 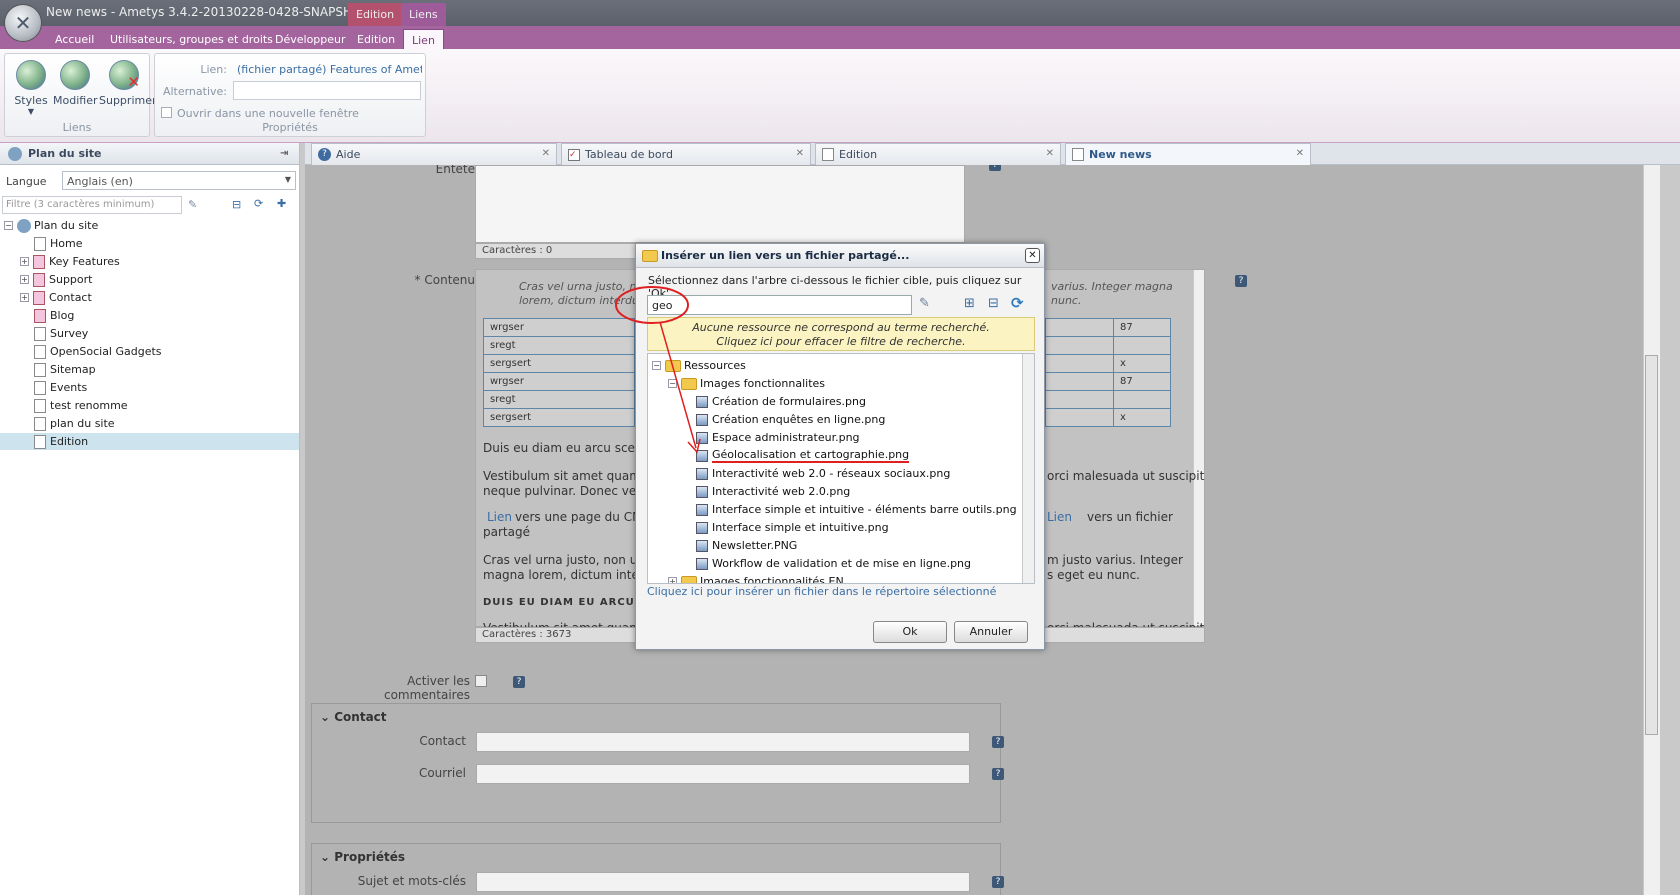 What do you see at coordinates (423, 39) in the screenshot?
I see `tab-lien: Lien` at bounding box center [423, 39].